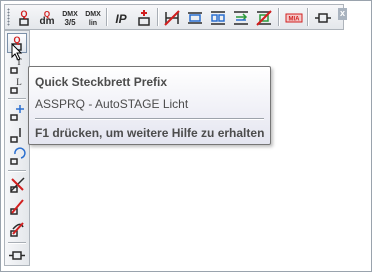  I want to click on patch-line-button, so click(171, 17).